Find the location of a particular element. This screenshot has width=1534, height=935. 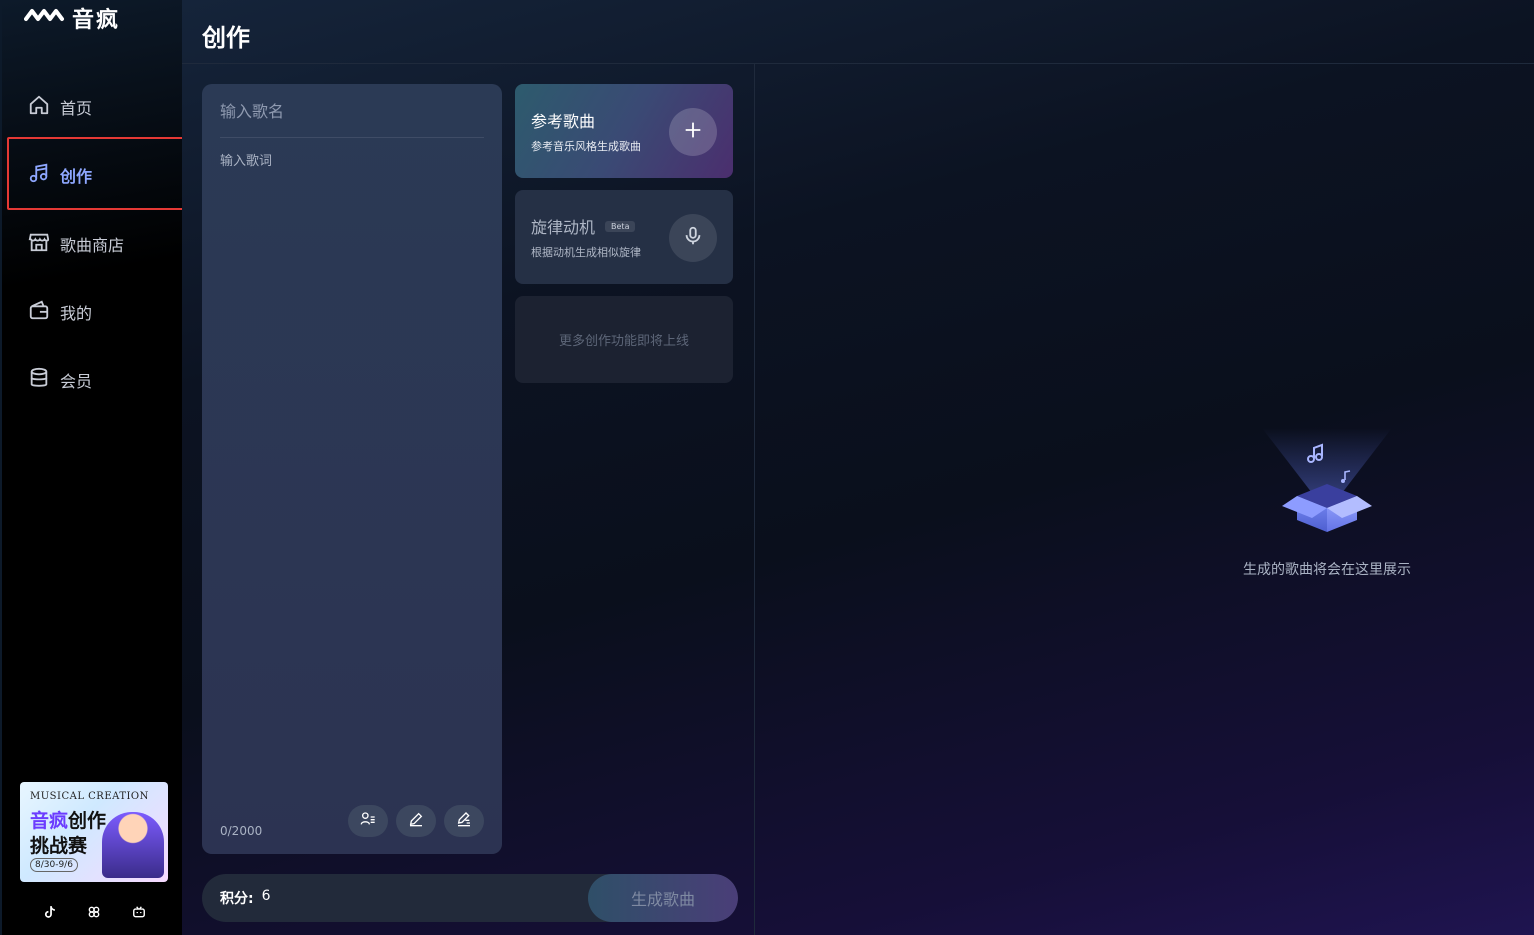

plus-icon is located at coordinates (693, 132).